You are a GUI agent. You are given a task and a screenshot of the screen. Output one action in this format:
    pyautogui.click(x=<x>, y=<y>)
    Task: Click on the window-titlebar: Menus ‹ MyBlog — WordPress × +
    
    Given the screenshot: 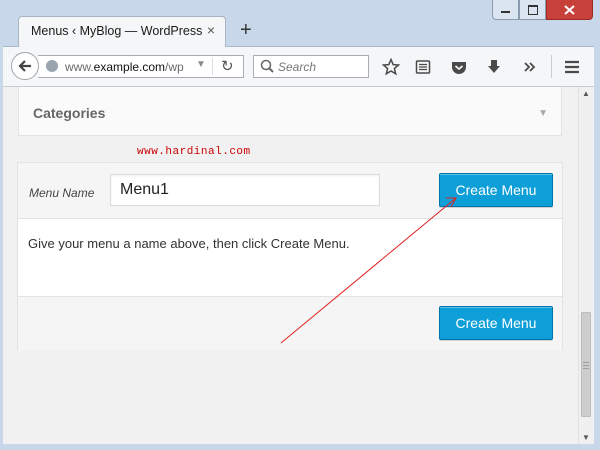 What is the action you would take?
    pyautogui.click(x=300, y=23)
    